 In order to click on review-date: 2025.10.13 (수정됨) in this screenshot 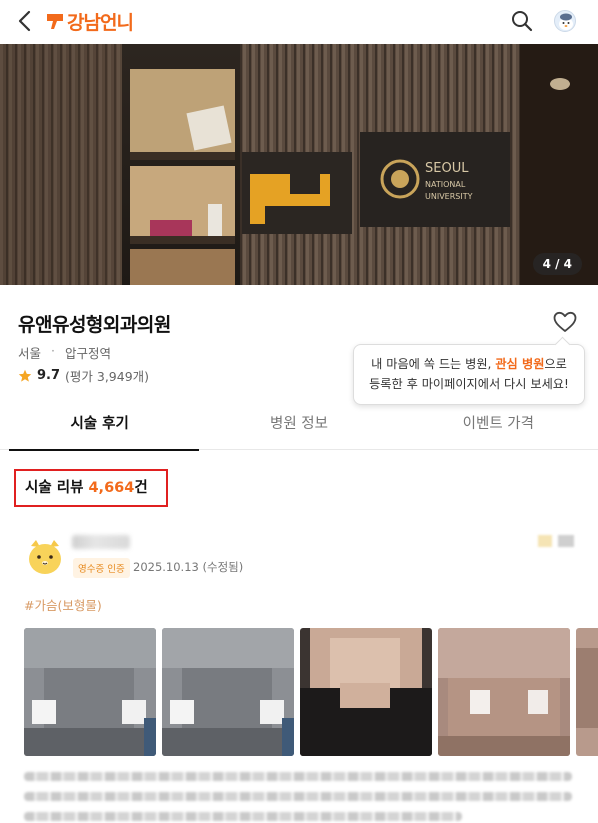, I will do `click(188, 567)`.